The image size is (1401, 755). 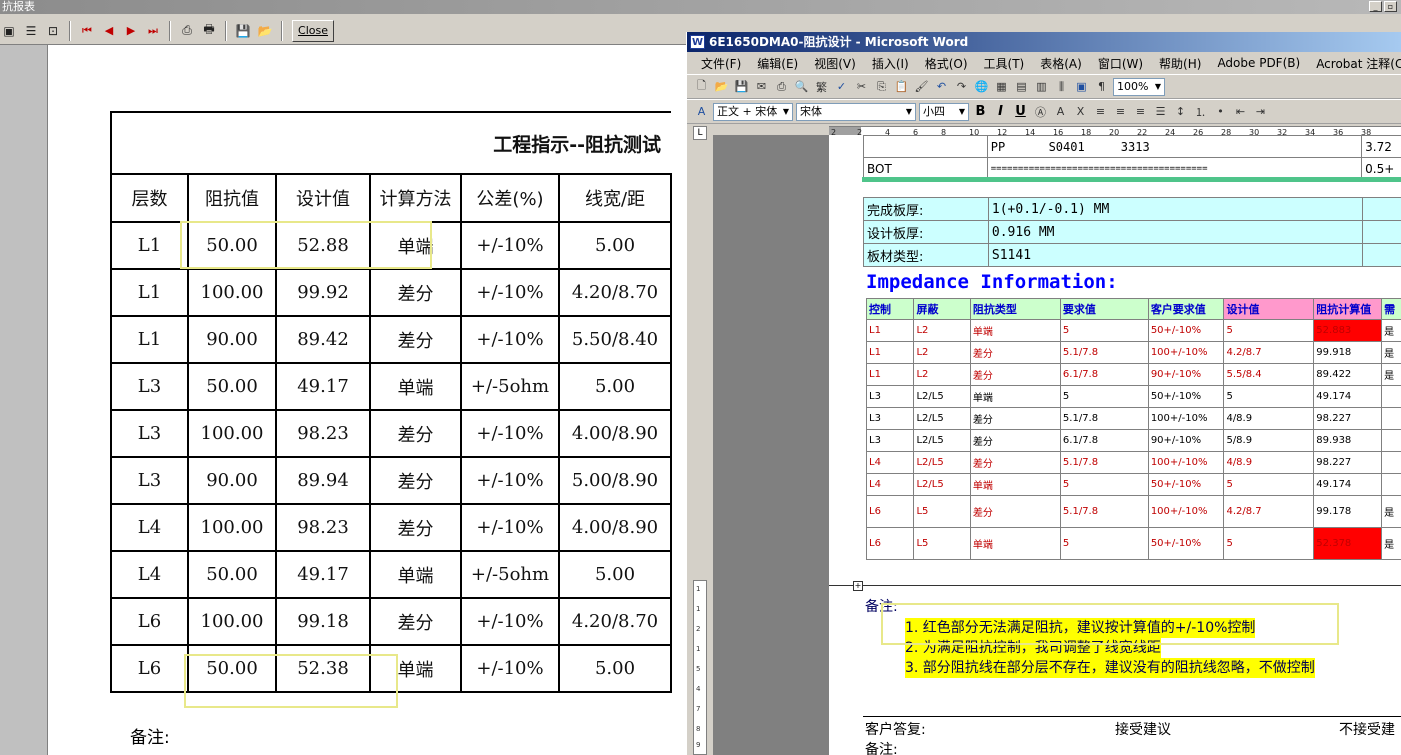 I want to click on align-left-icon: ≡, so click(x=1100, y=111).